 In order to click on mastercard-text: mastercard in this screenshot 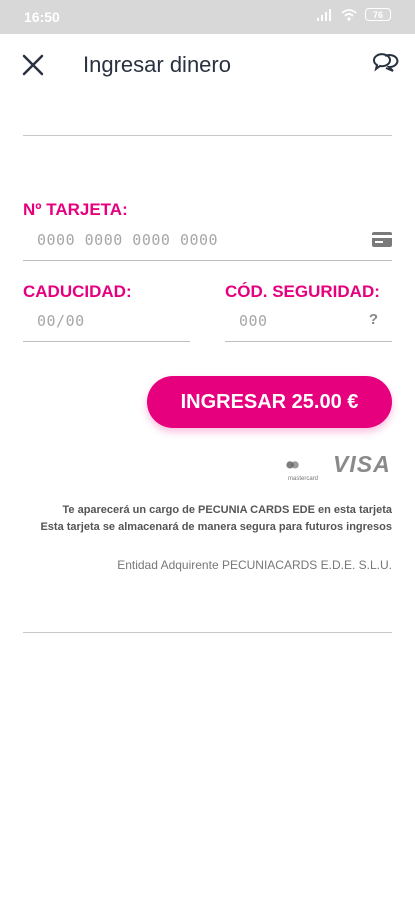, I will do `click(303, 479)`.